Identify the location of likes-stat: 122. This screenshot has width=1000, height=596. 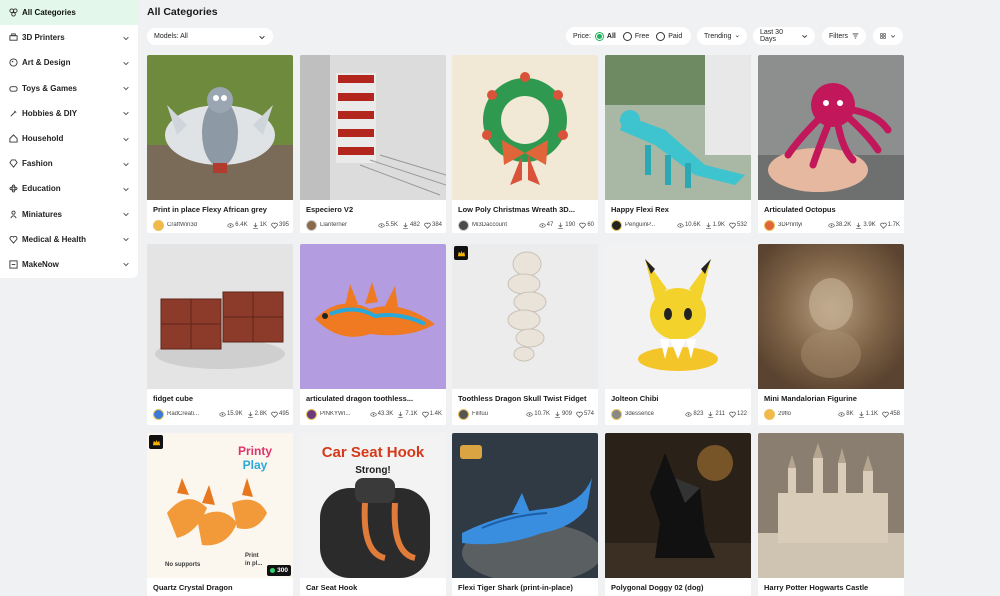
(738, 414).